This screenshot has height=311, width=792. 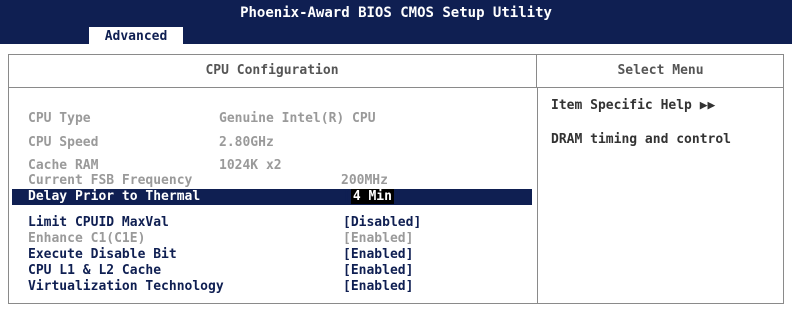 What do you see at coordinates (364, 180) in the screenshot?
I see `fsb-value: 200MHz` at bounding box center [364, 180].